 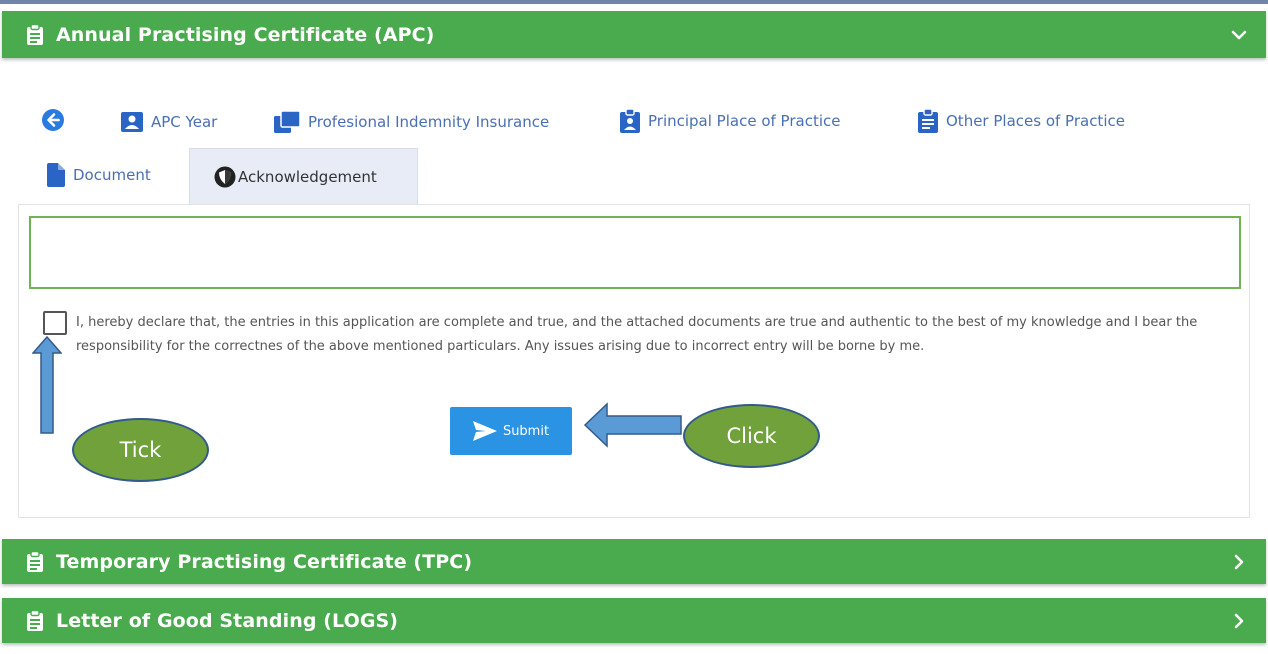 I want to click on tab-acknowledgement: Acknowledgement, so click(x=303, y=176).